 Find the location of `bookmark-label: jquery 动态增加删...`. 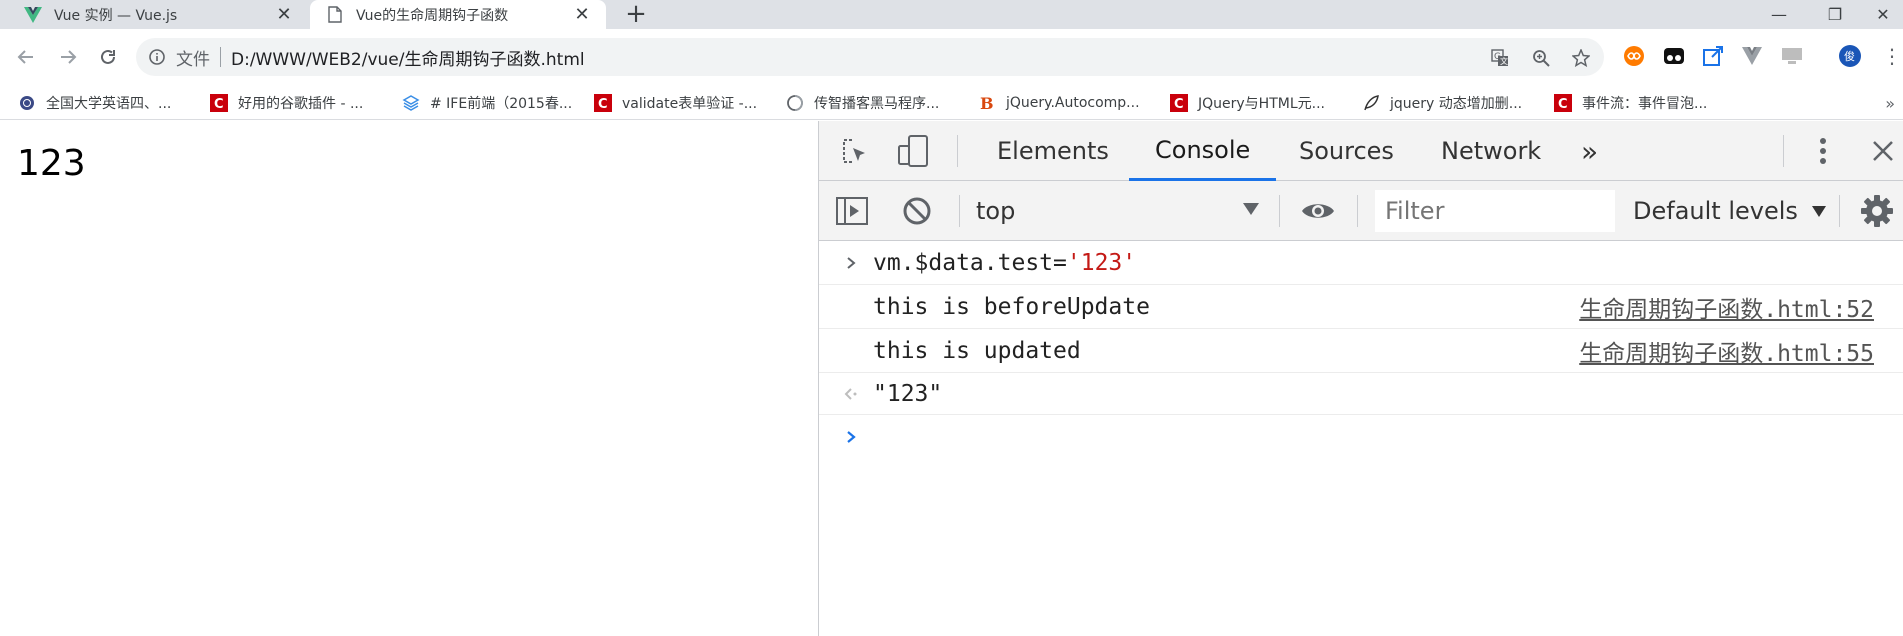

bookmark-label: jquery 动态增加删... is located at coordinates (1456, 104).